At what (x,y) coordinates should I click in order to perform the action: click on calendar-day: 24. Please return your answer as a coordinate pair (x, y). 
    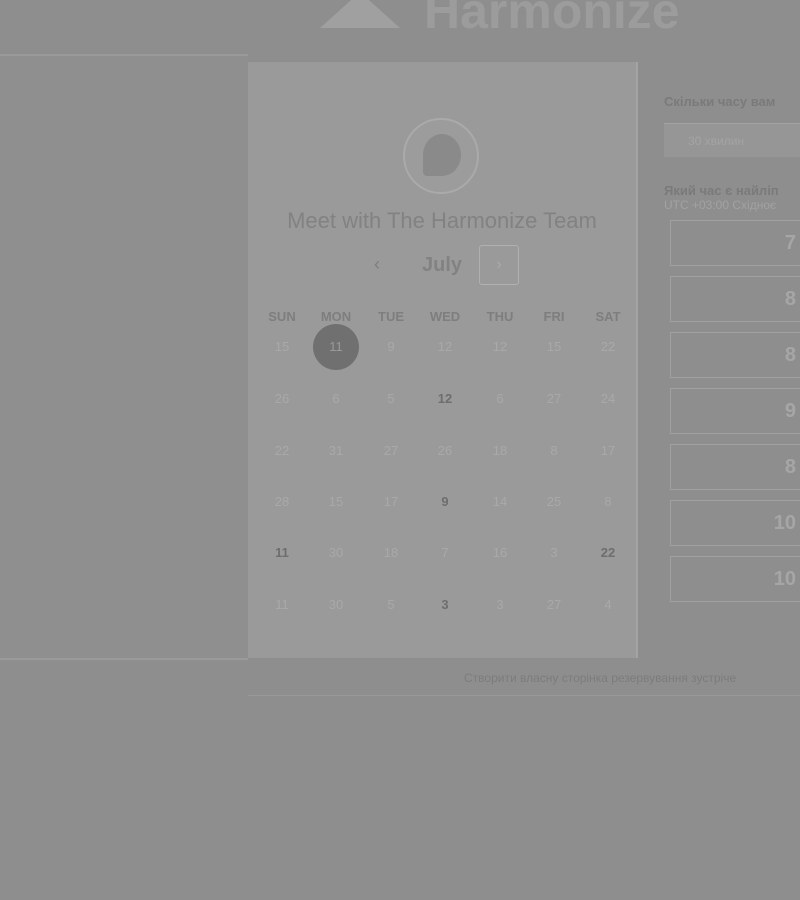
    Looking at the image, I should click on (608, 399).